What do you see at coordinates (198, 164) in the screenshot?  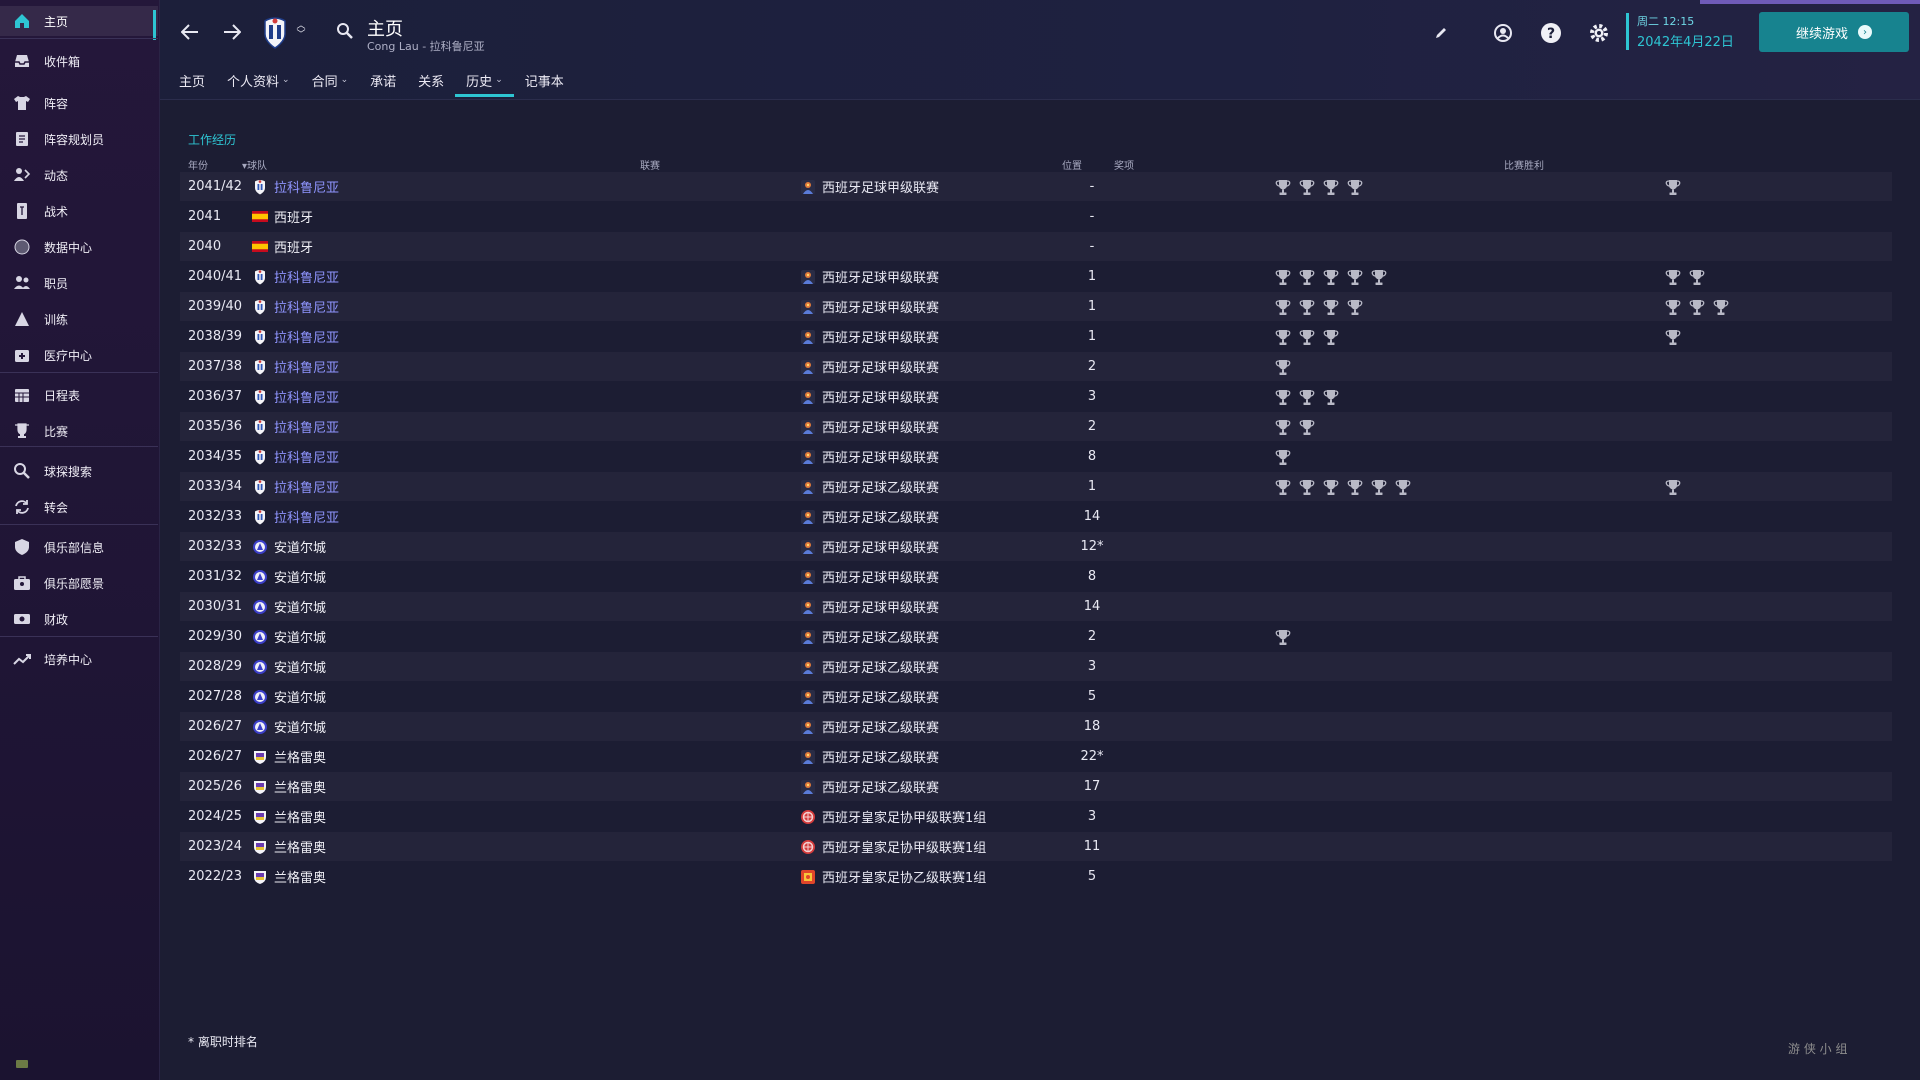 I see `column-header-year: 年份` at bounding box center [198, 164].